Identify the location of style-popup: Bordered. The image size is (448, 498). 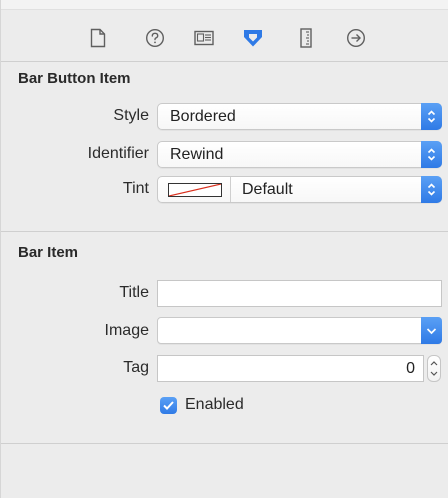
(299, 116).